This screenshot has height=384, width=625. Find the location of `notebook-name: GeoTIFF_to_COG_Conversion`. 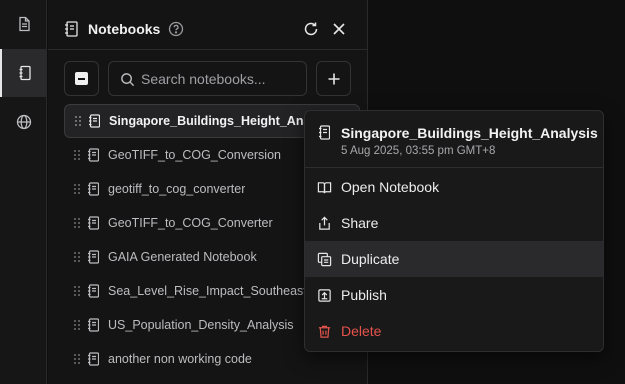

notebook-name: GeoTIFF_to_COG_Conversion is located at coordinates (194, 155).